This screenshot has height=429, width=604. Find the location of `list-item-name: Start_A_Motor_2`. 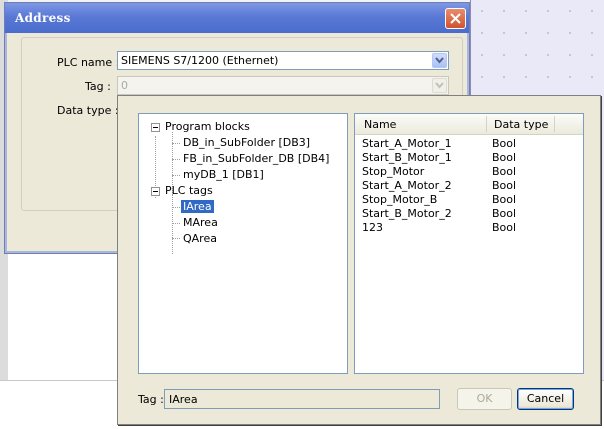

list-item-name: Start_A_Motor_2 is located at coordinates (407, 186).